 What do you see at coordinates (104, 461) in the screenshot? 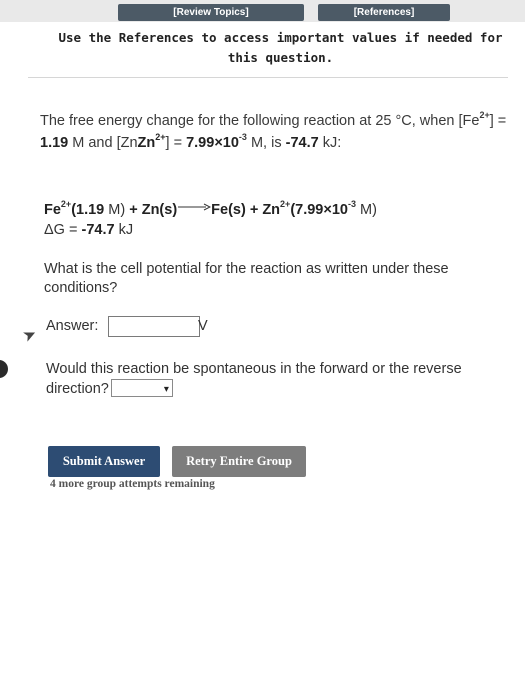
I see `submit-answer-button: Submit Answer` at bounding box center [104, 461].